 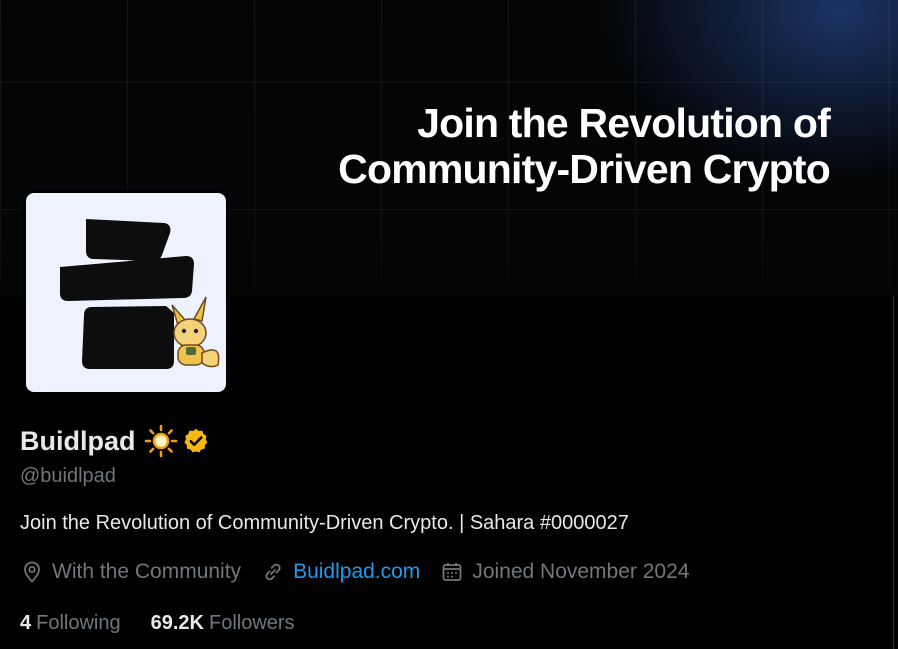 What do you see at coordinates (147, 571) in the screenshot?
I see `location-text: With the Community` at bounding box center [147, 571].